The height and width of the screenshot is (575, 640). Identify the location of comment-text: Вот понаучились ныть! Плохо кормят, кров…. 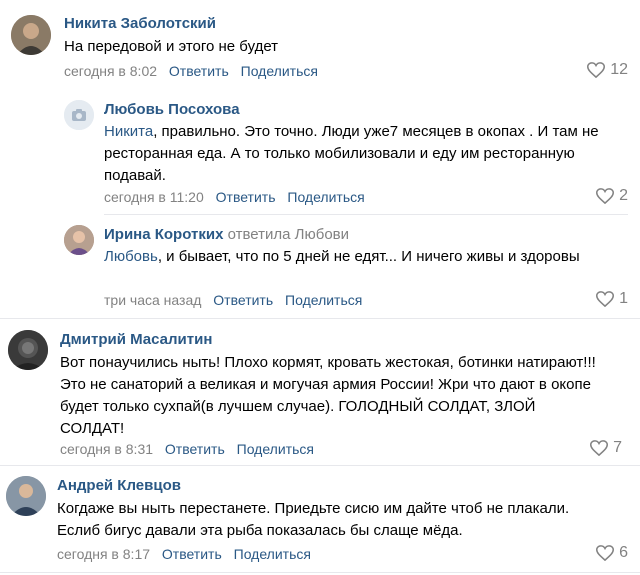
(328, 395).